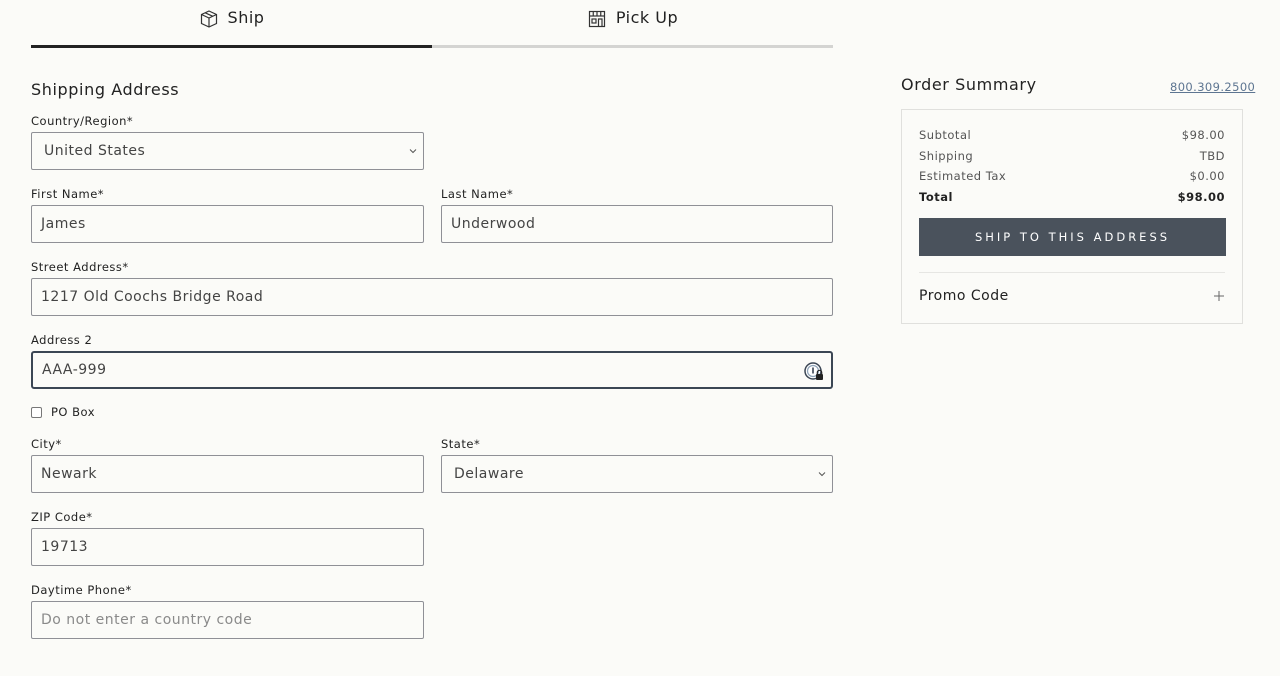 The height and width of the screenshot is (676, 1280). Describe the element at coordinates (936, 197) in the screenshot. I see `total-label: Total` at that location.